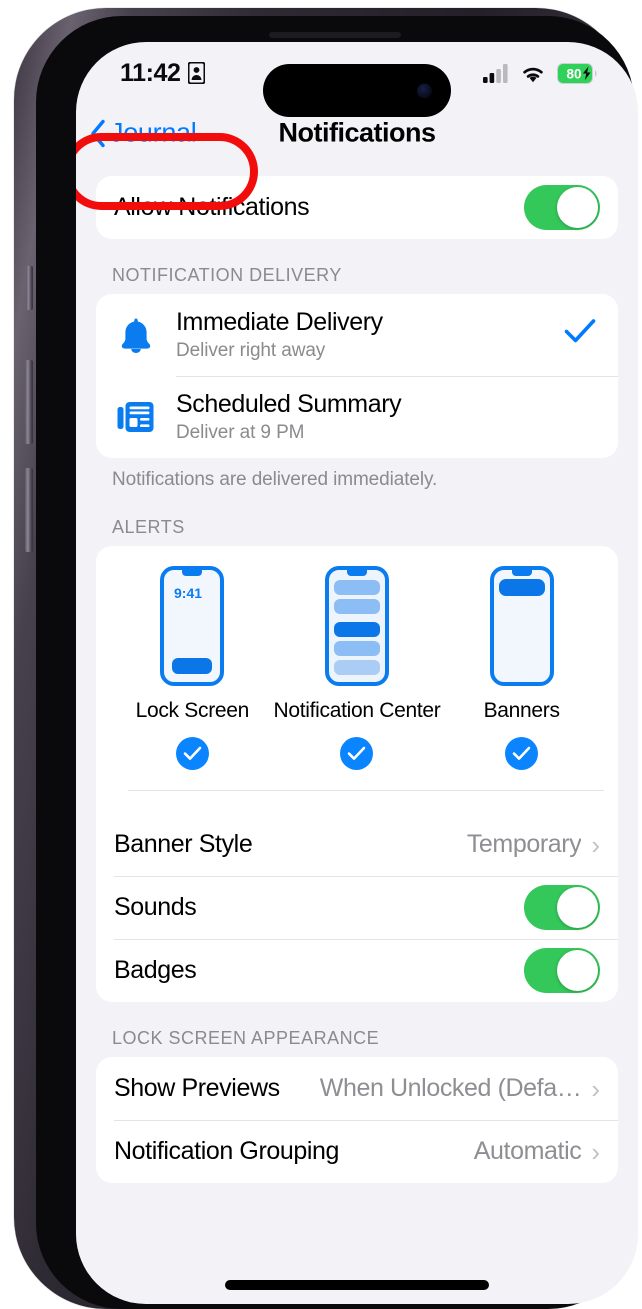  Describe the element at coordinates (356, 626) in the screenshot. I see `notification-center-preview-icon` at that location.